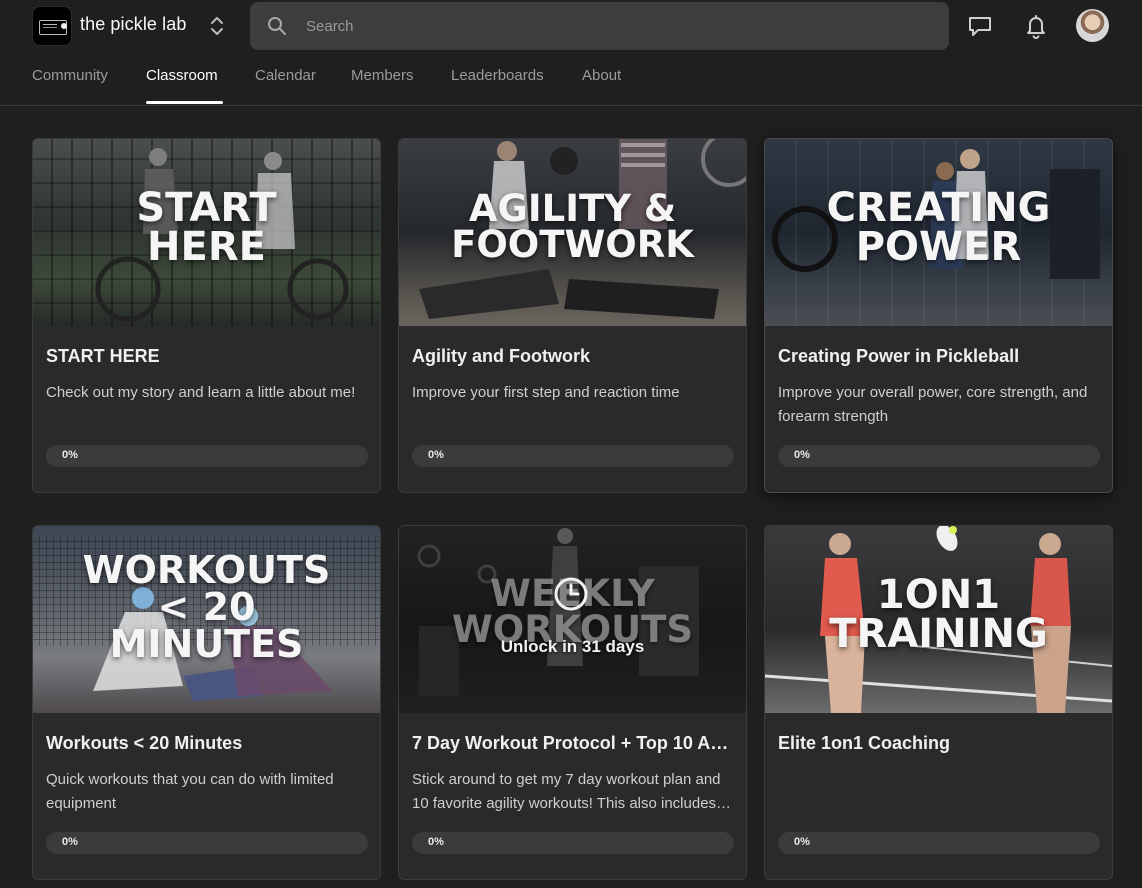 The width and height of the screenshot is (1142, 888). What do you see at coordinates (103, 356) in the screenshot?
I see `course-title: START HERE` at bounding box center [103, 356].